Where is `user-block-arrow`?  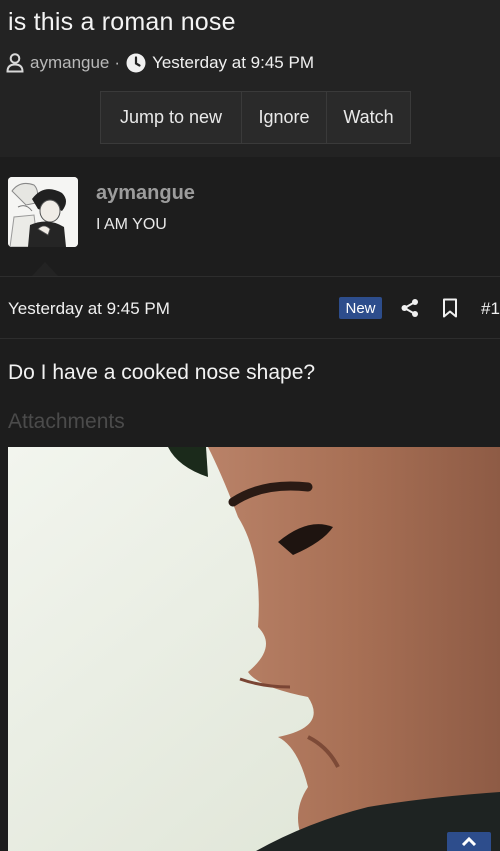 user-block-arrow is located at coordinates (45, 269).